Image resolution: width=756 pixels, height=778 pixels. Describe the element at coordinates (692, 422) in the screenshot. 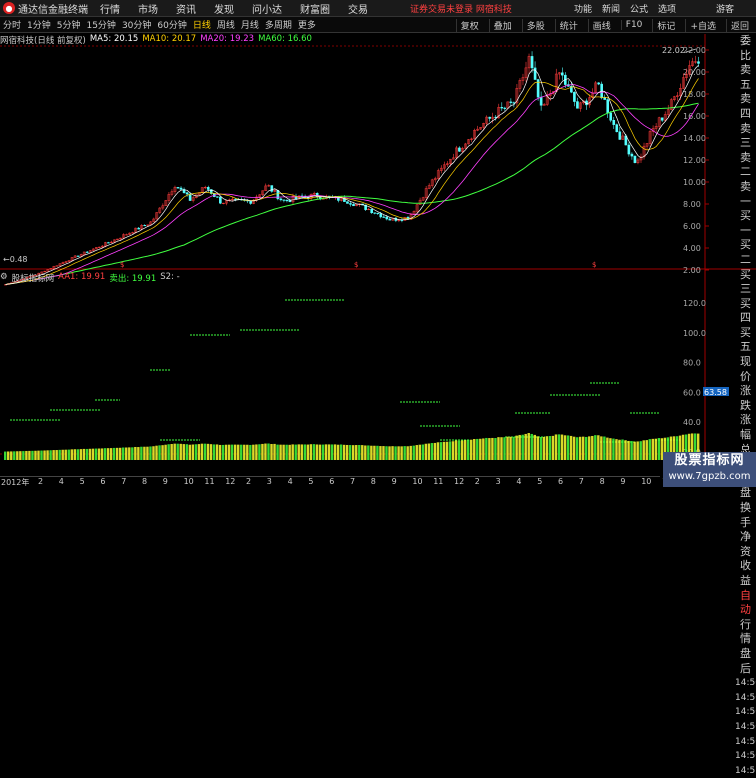

I see `indicator-tick: 40.0` at that location.